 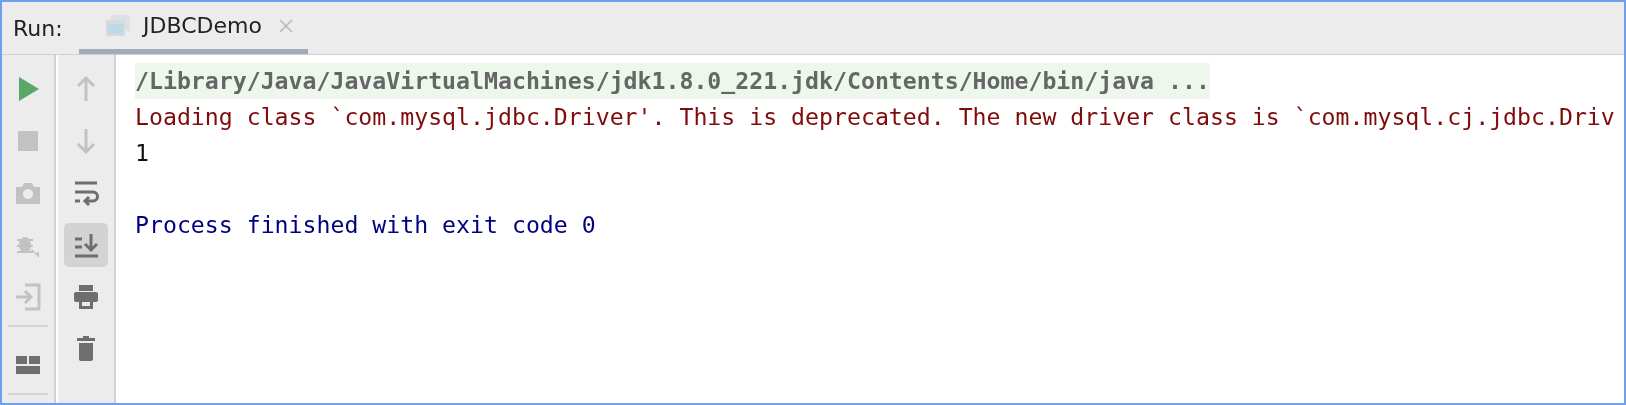 What do you see at coordinates (365, 224) in the screenshot?
I see `process-finished-line: Process finished with exit code 0` at bounding box center [365, 224].